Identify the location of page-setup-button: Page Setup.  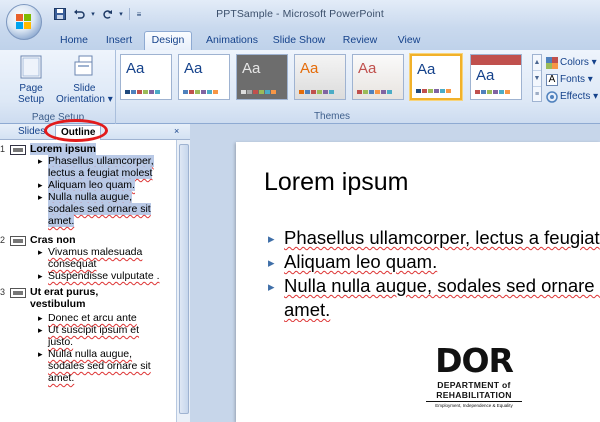
(31, 79).